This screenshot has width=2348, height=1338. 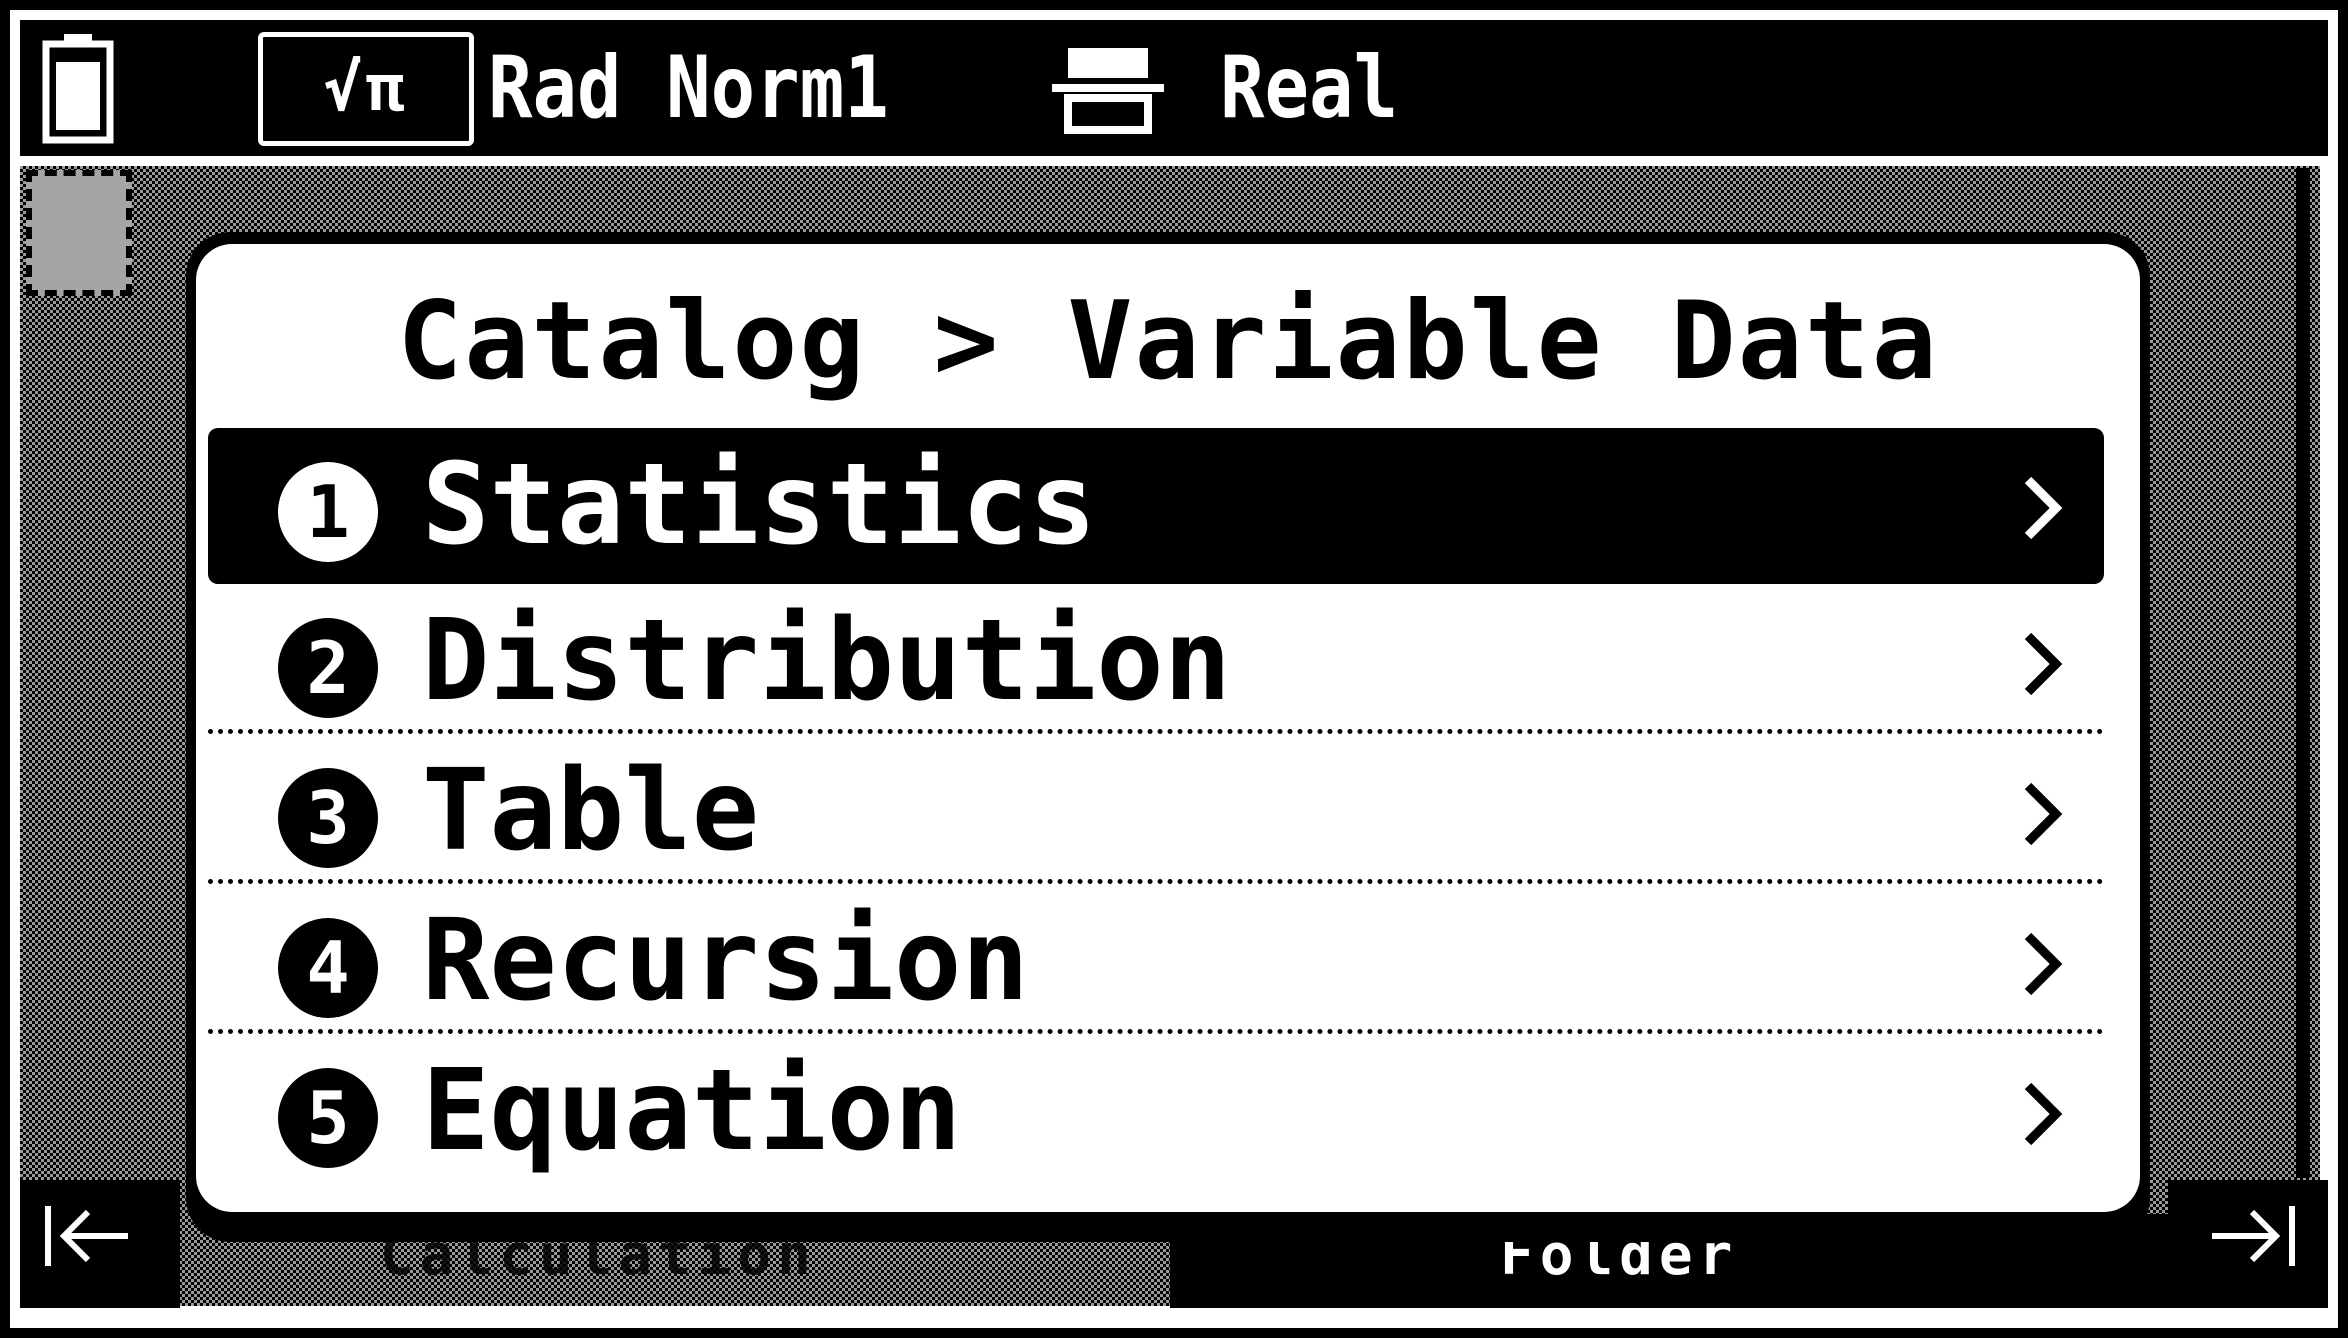 What do you see at coordinates (328, 968) in the screenshot?
I see `menu-item-number: 4` at bounding box center [328, 968].